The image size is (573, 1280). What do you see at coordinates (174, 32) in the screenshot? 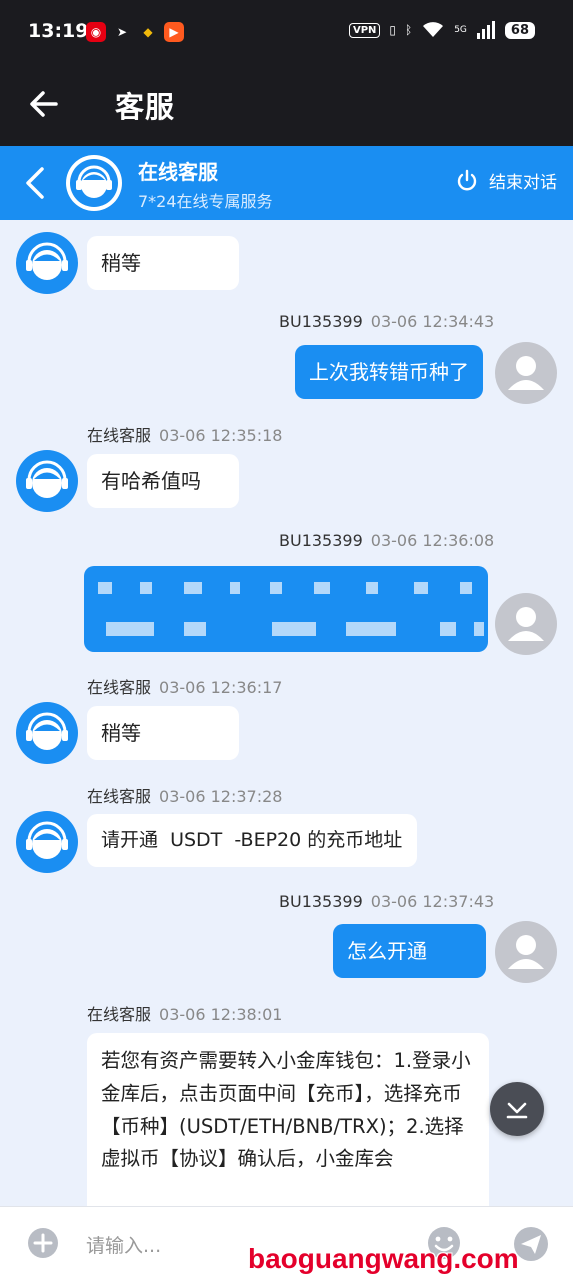
I see `video-app-icon: ▶` at bounding box center [174, 32].